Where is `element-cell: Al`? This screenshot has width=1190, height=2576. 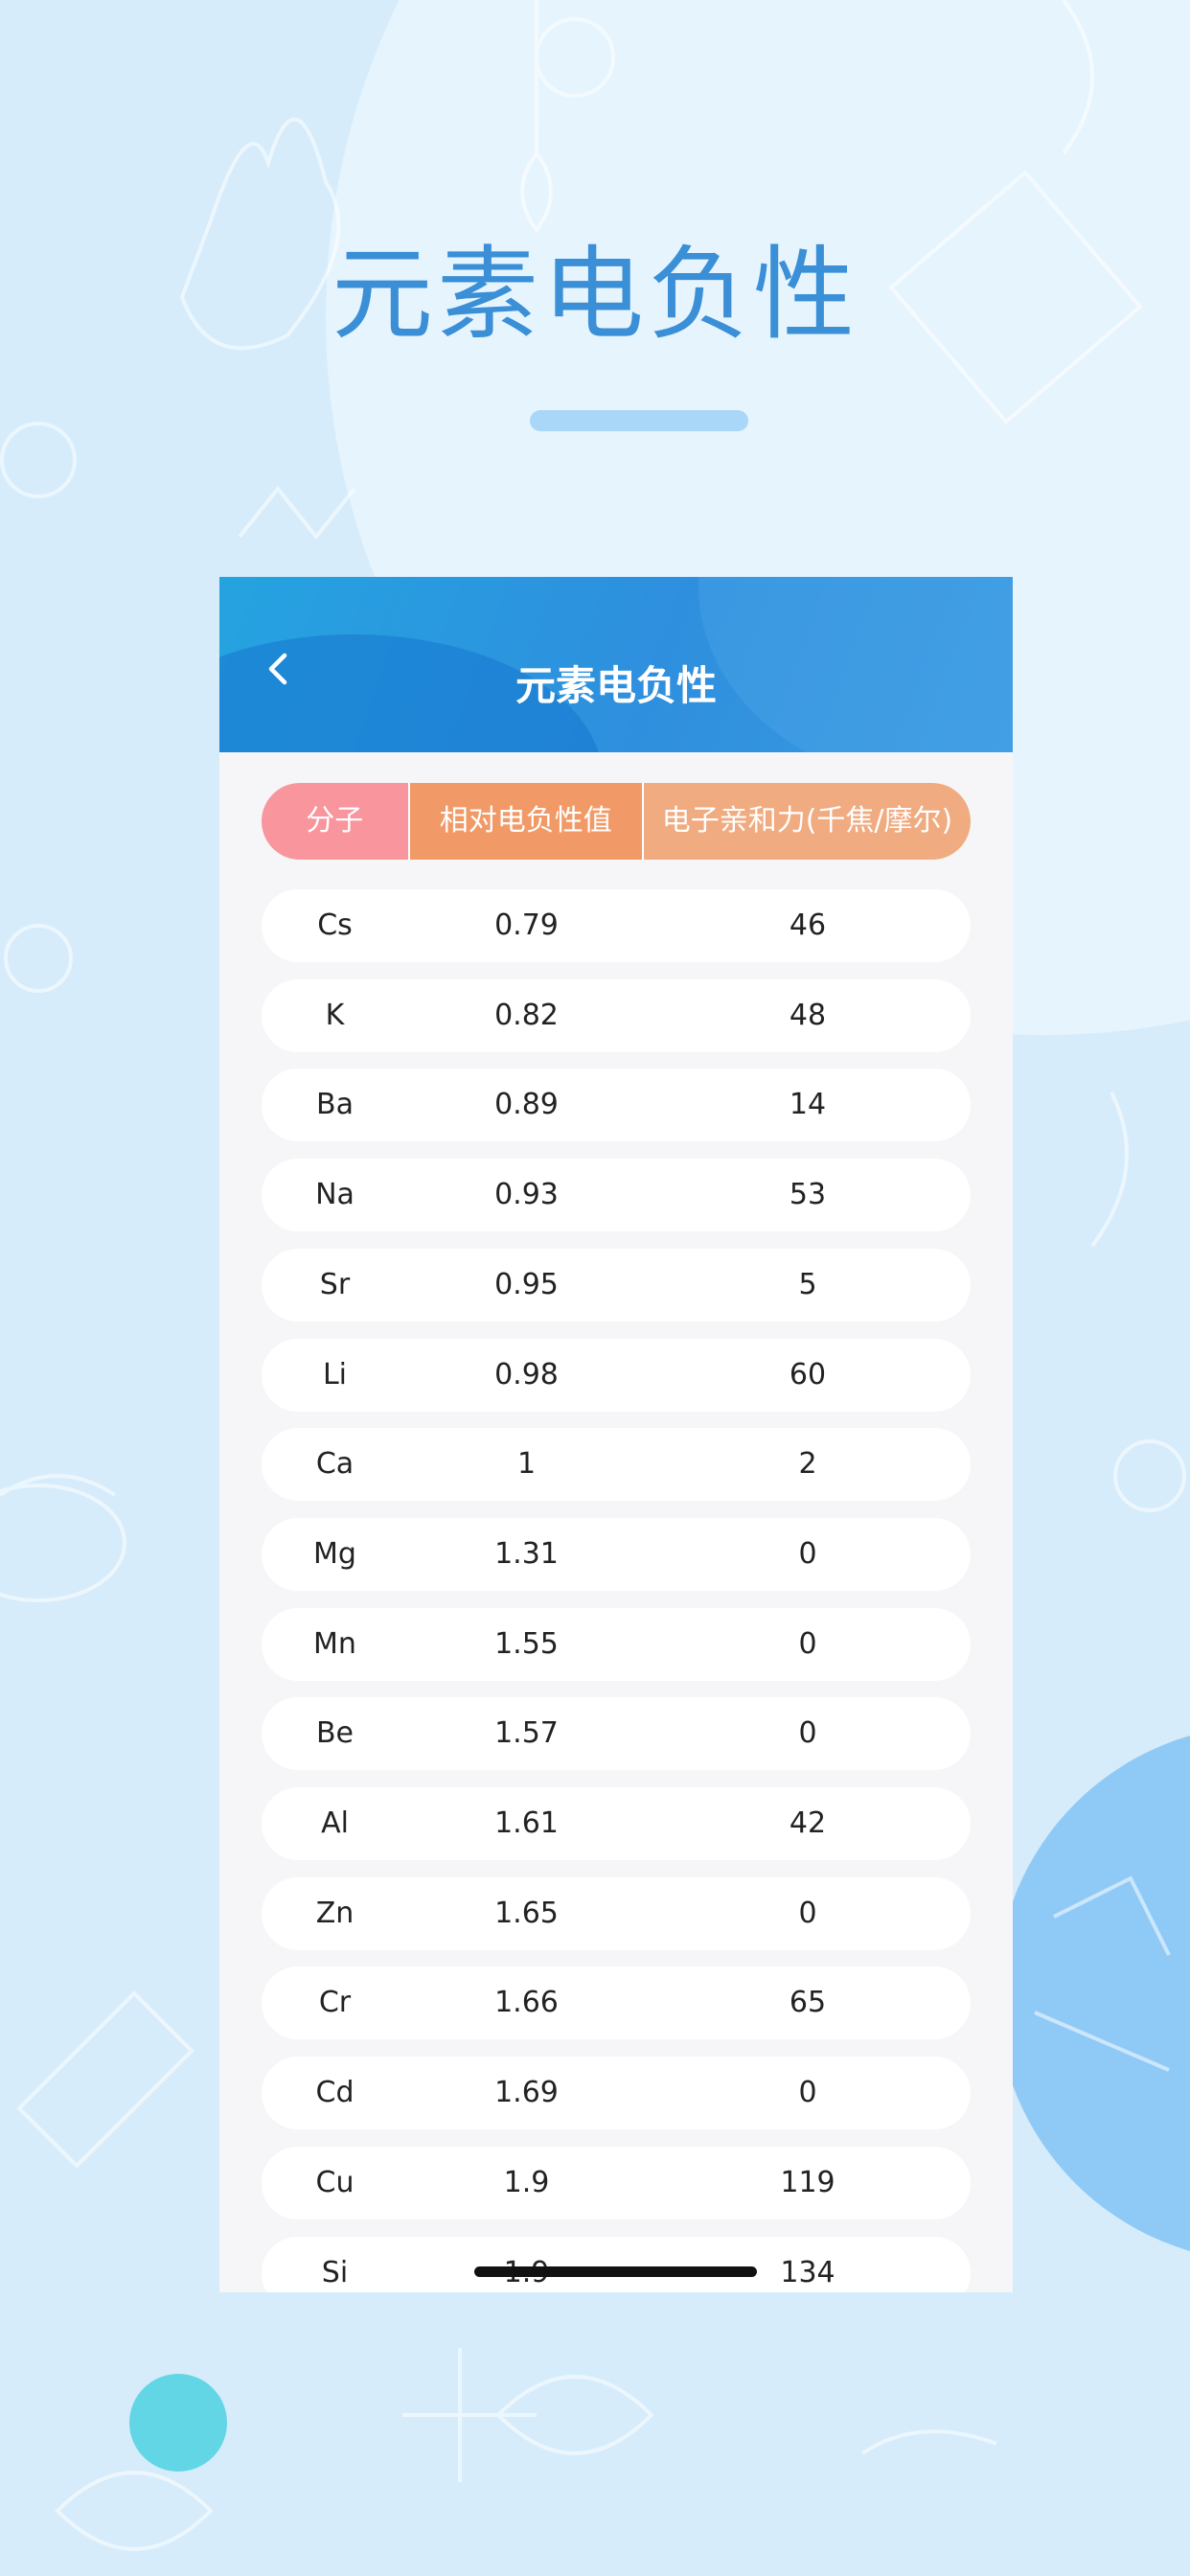
element-cell: Al is located at coordinates (335, 1823).